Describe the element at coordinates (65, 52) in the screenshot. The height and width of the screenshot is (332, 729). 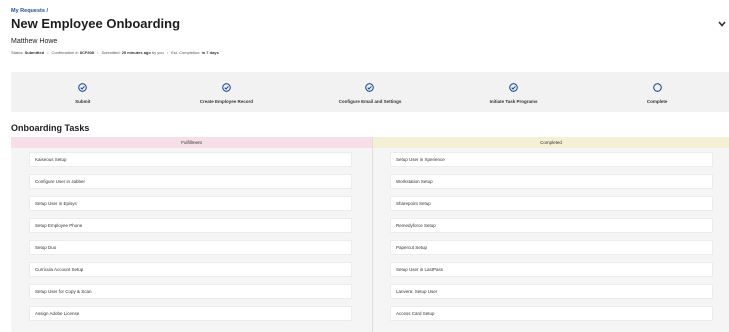
I see `confirmation-label: Confirmation #:` at that location.